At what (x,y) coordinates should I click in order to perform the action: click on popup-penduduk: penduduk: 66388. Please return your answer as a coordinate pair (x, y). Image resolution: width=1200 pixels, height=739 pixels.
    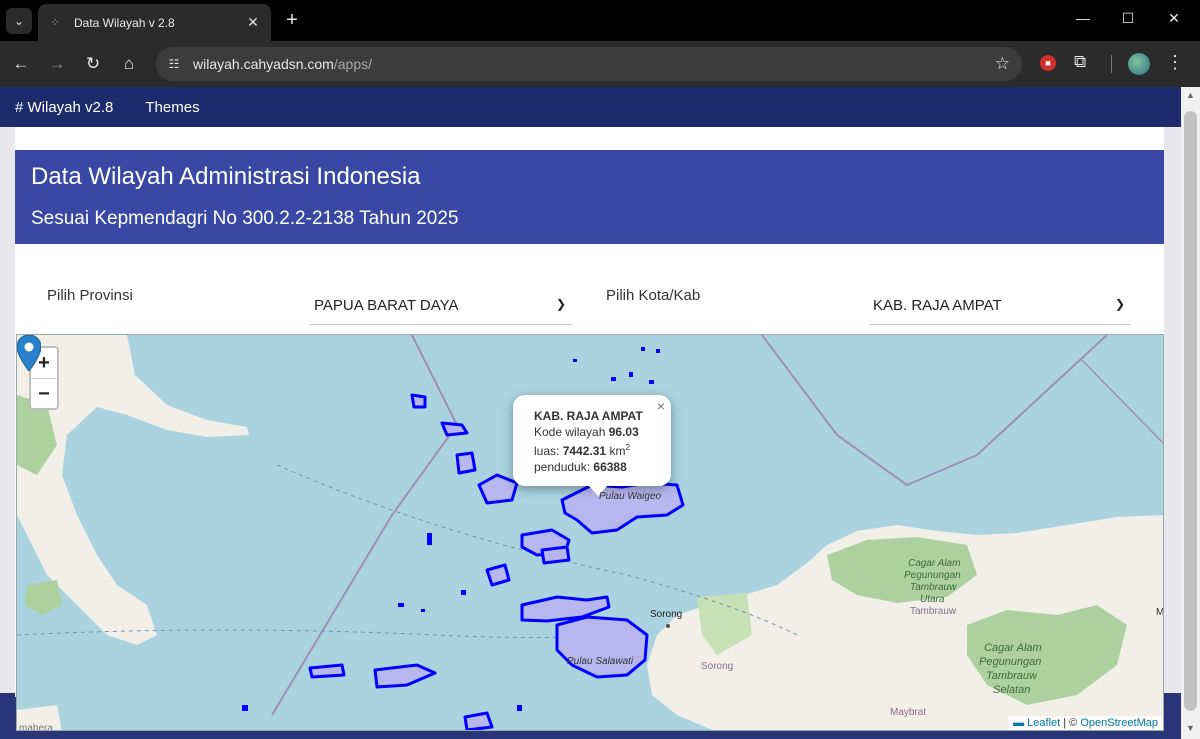
    Looking at the image, I should click on (580, 467).